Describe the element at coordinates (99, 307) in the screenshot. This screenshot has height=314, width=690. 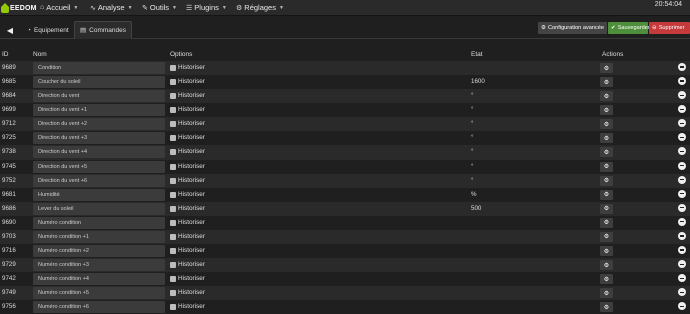
I see `command-name-input: Numéro condition +6` at that location.